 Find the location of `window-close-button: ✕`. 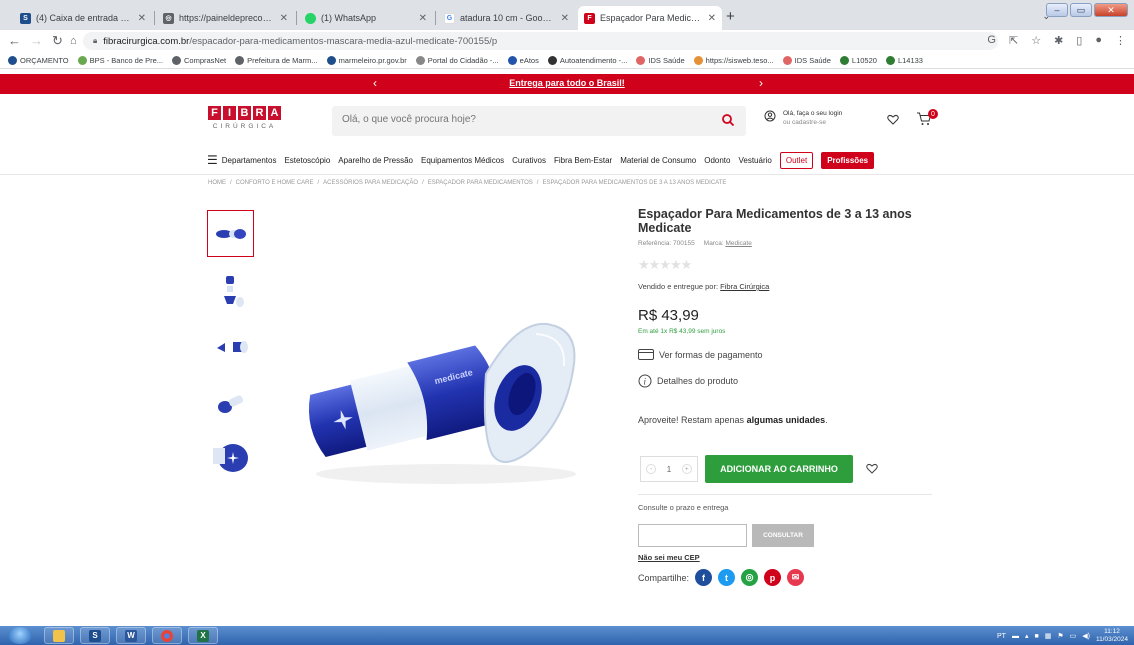

window-close-button: ✕ is located at coordinates (1111, 10).